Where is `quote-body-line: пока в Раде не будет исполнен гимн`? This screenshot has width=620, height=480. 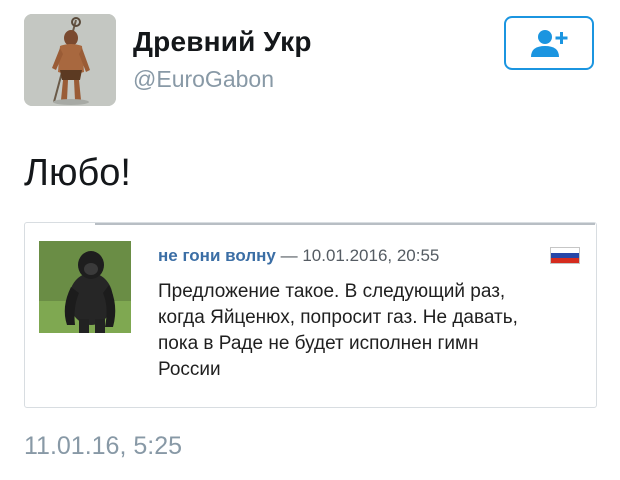 quote-body-line: пока в Раде не будет исполнен гимн is located at coordinates (318, 343).